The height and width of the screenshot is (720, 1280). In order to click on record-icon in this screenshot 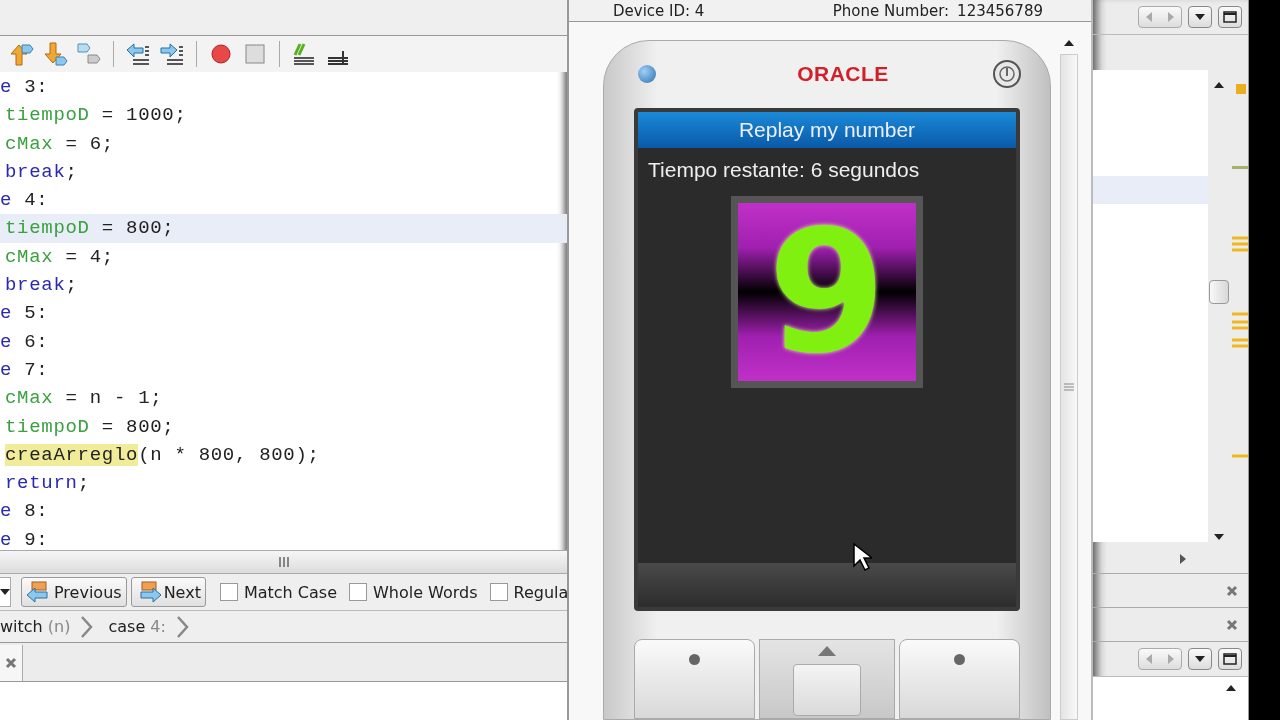, I will do `click(221, 54)`.